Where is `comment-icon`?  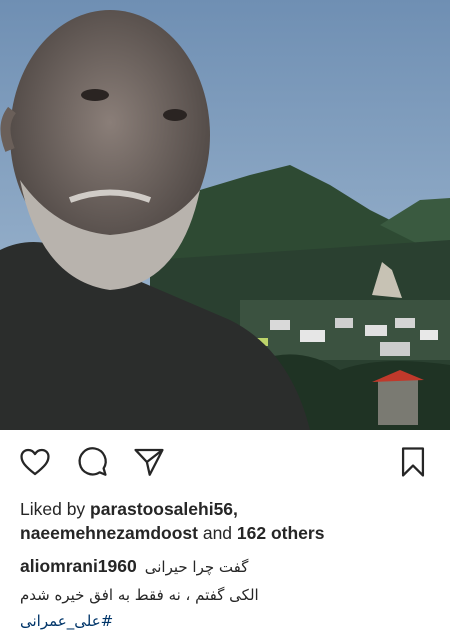
comment-icon is located at coordinates (92, 461).